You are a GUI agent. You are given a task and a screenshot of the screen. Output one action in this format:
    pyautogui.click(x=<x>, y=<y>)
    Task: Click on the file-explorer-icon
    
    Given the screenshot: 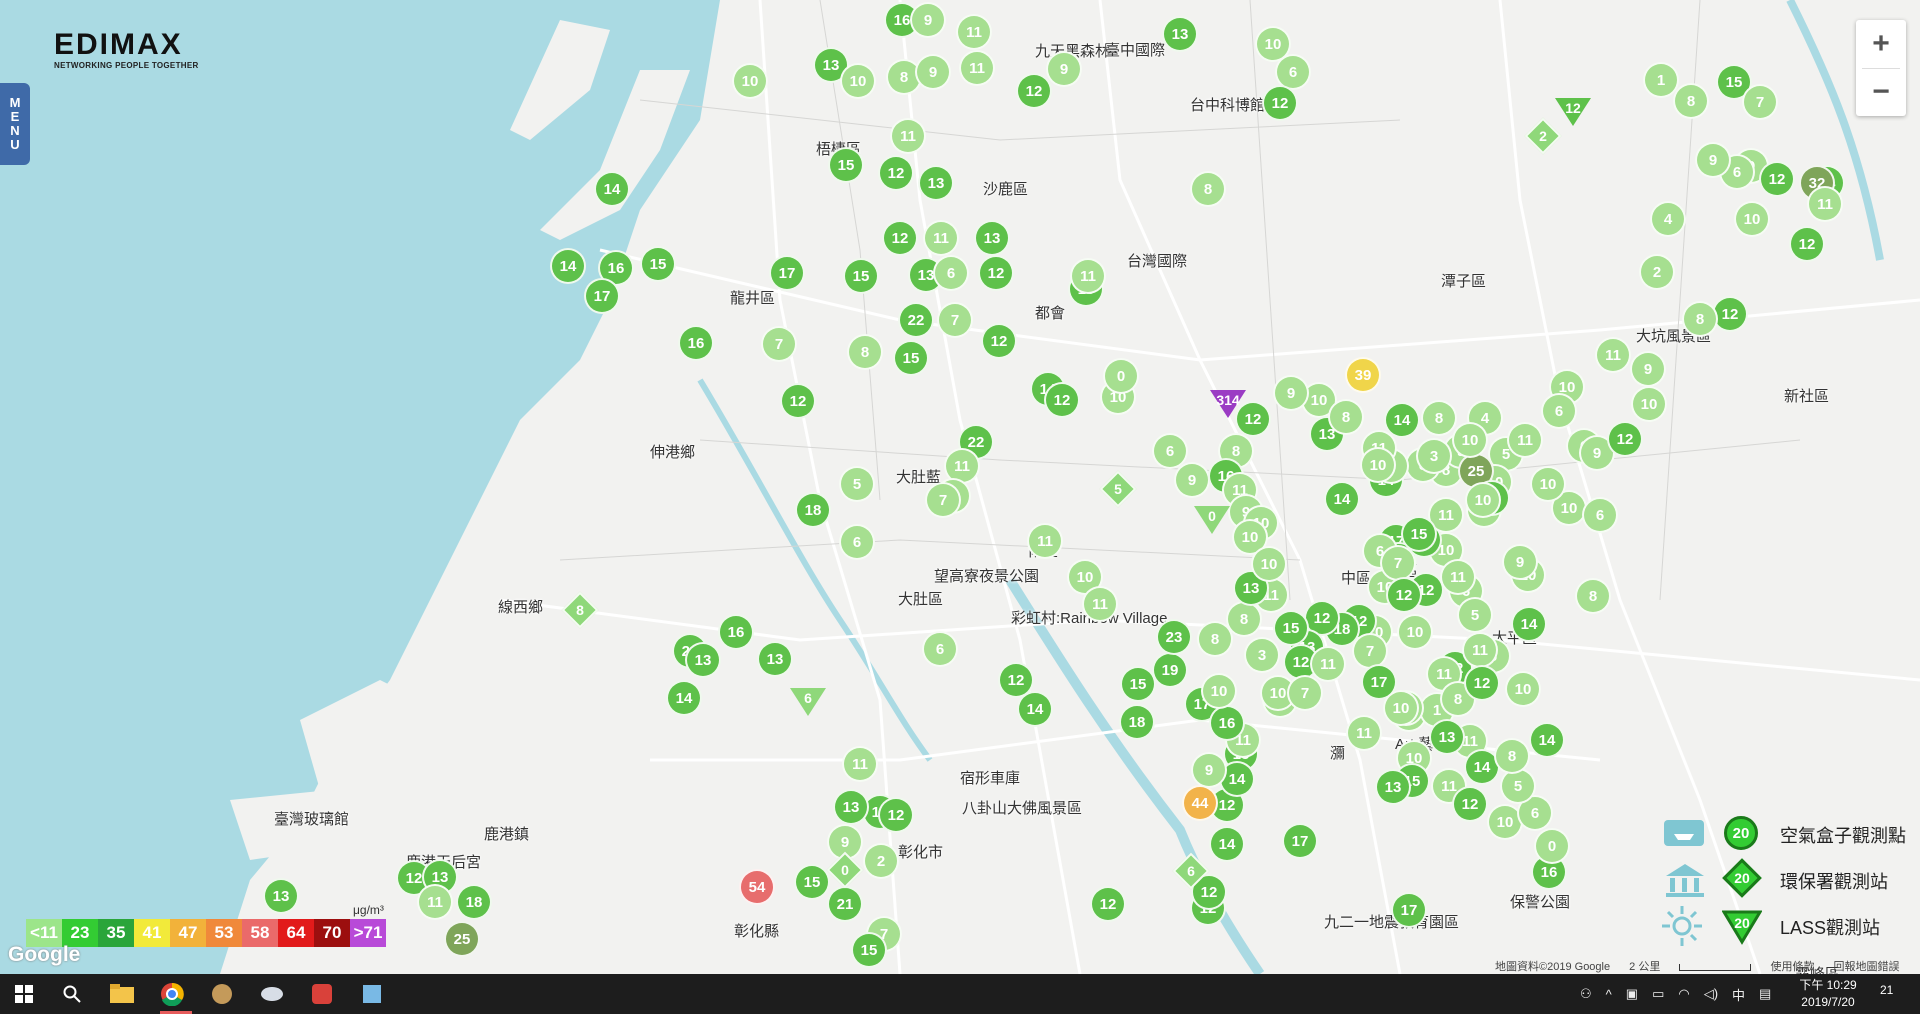 What is the action you would take?
    pyautogui.click(x=122, y=994)
    